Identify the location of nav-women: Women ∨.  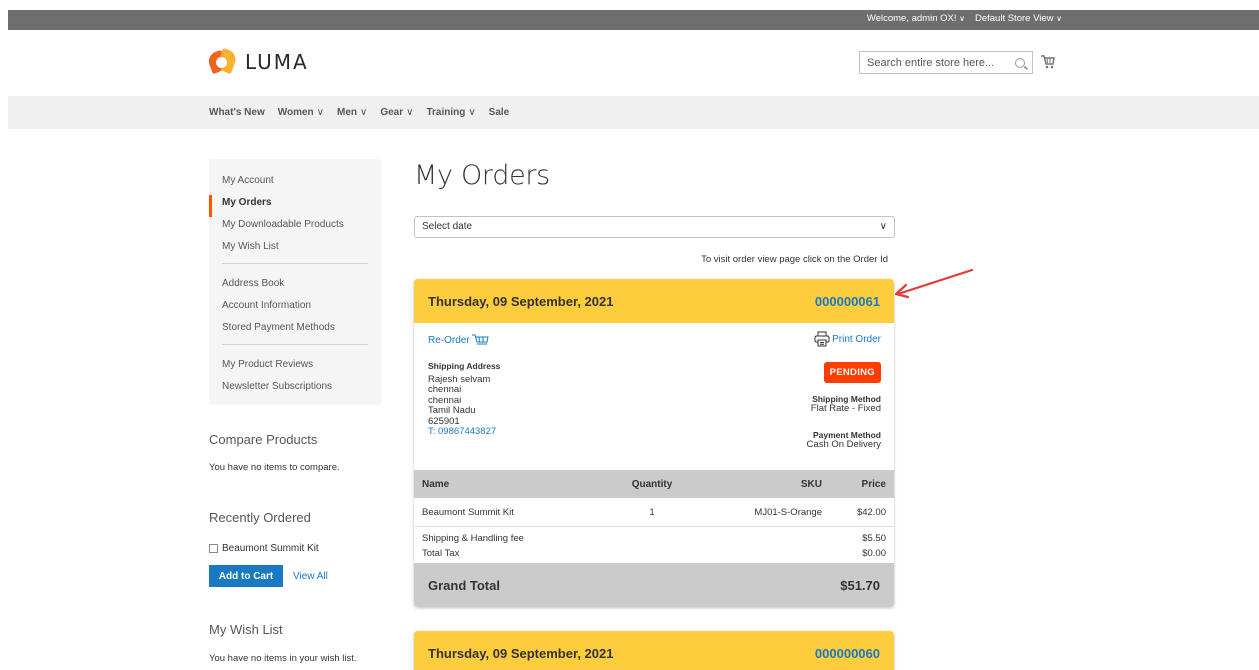
(301, 112).